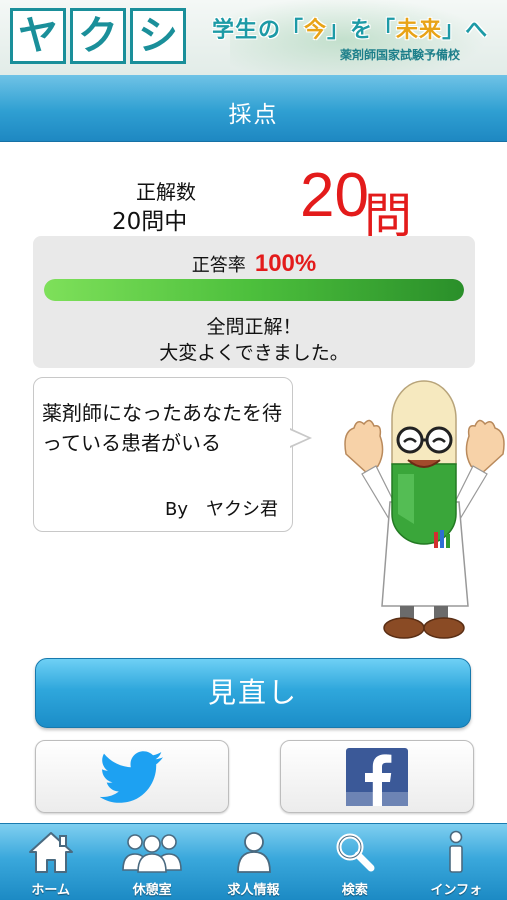  I want to click on facebook-icon, so click(377, 776).